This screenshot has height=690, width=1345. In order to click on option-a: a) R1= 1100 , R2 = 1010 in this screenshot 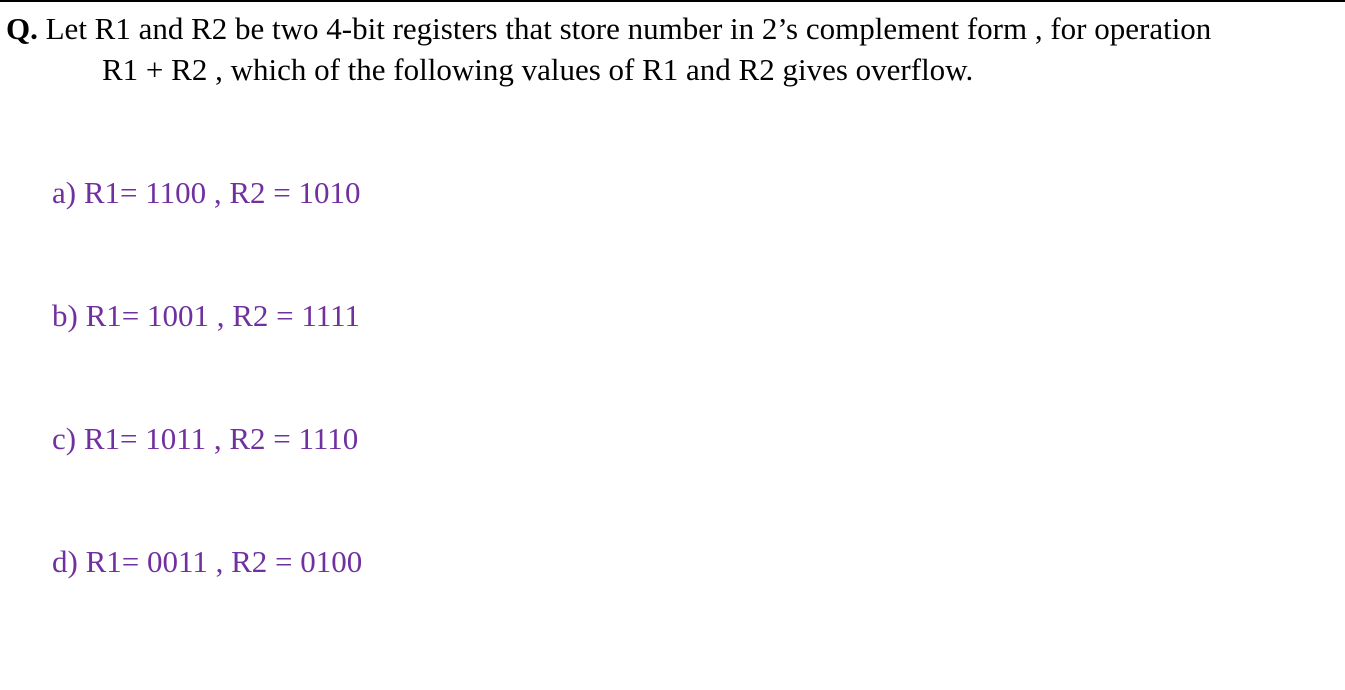, I will do `click(206, 192)`.